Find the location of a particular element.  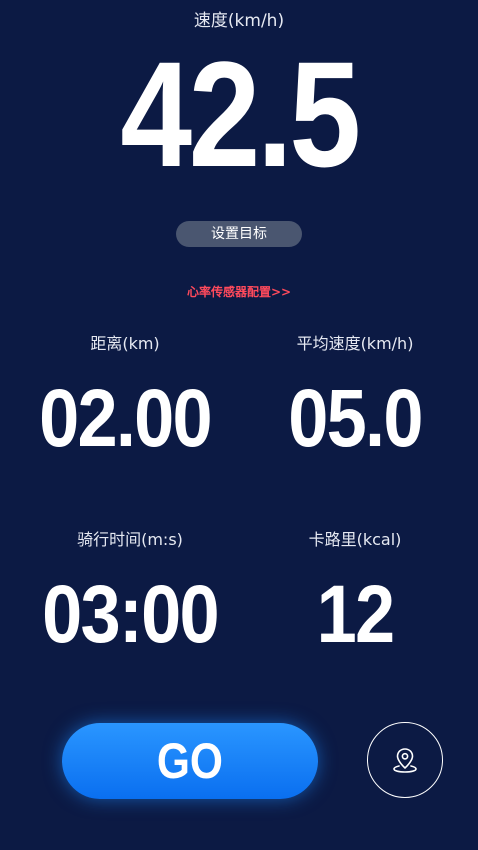

go-button: GO is located at coordinates (190, 761).